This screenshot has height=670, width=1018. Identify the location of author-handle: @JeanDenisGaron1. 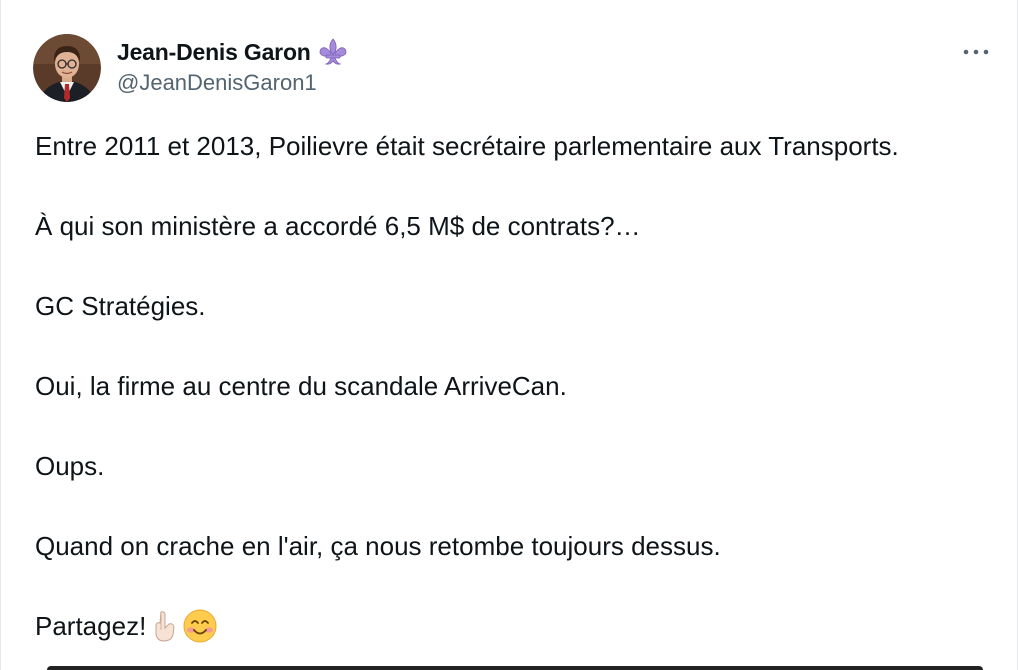
(233, 83).